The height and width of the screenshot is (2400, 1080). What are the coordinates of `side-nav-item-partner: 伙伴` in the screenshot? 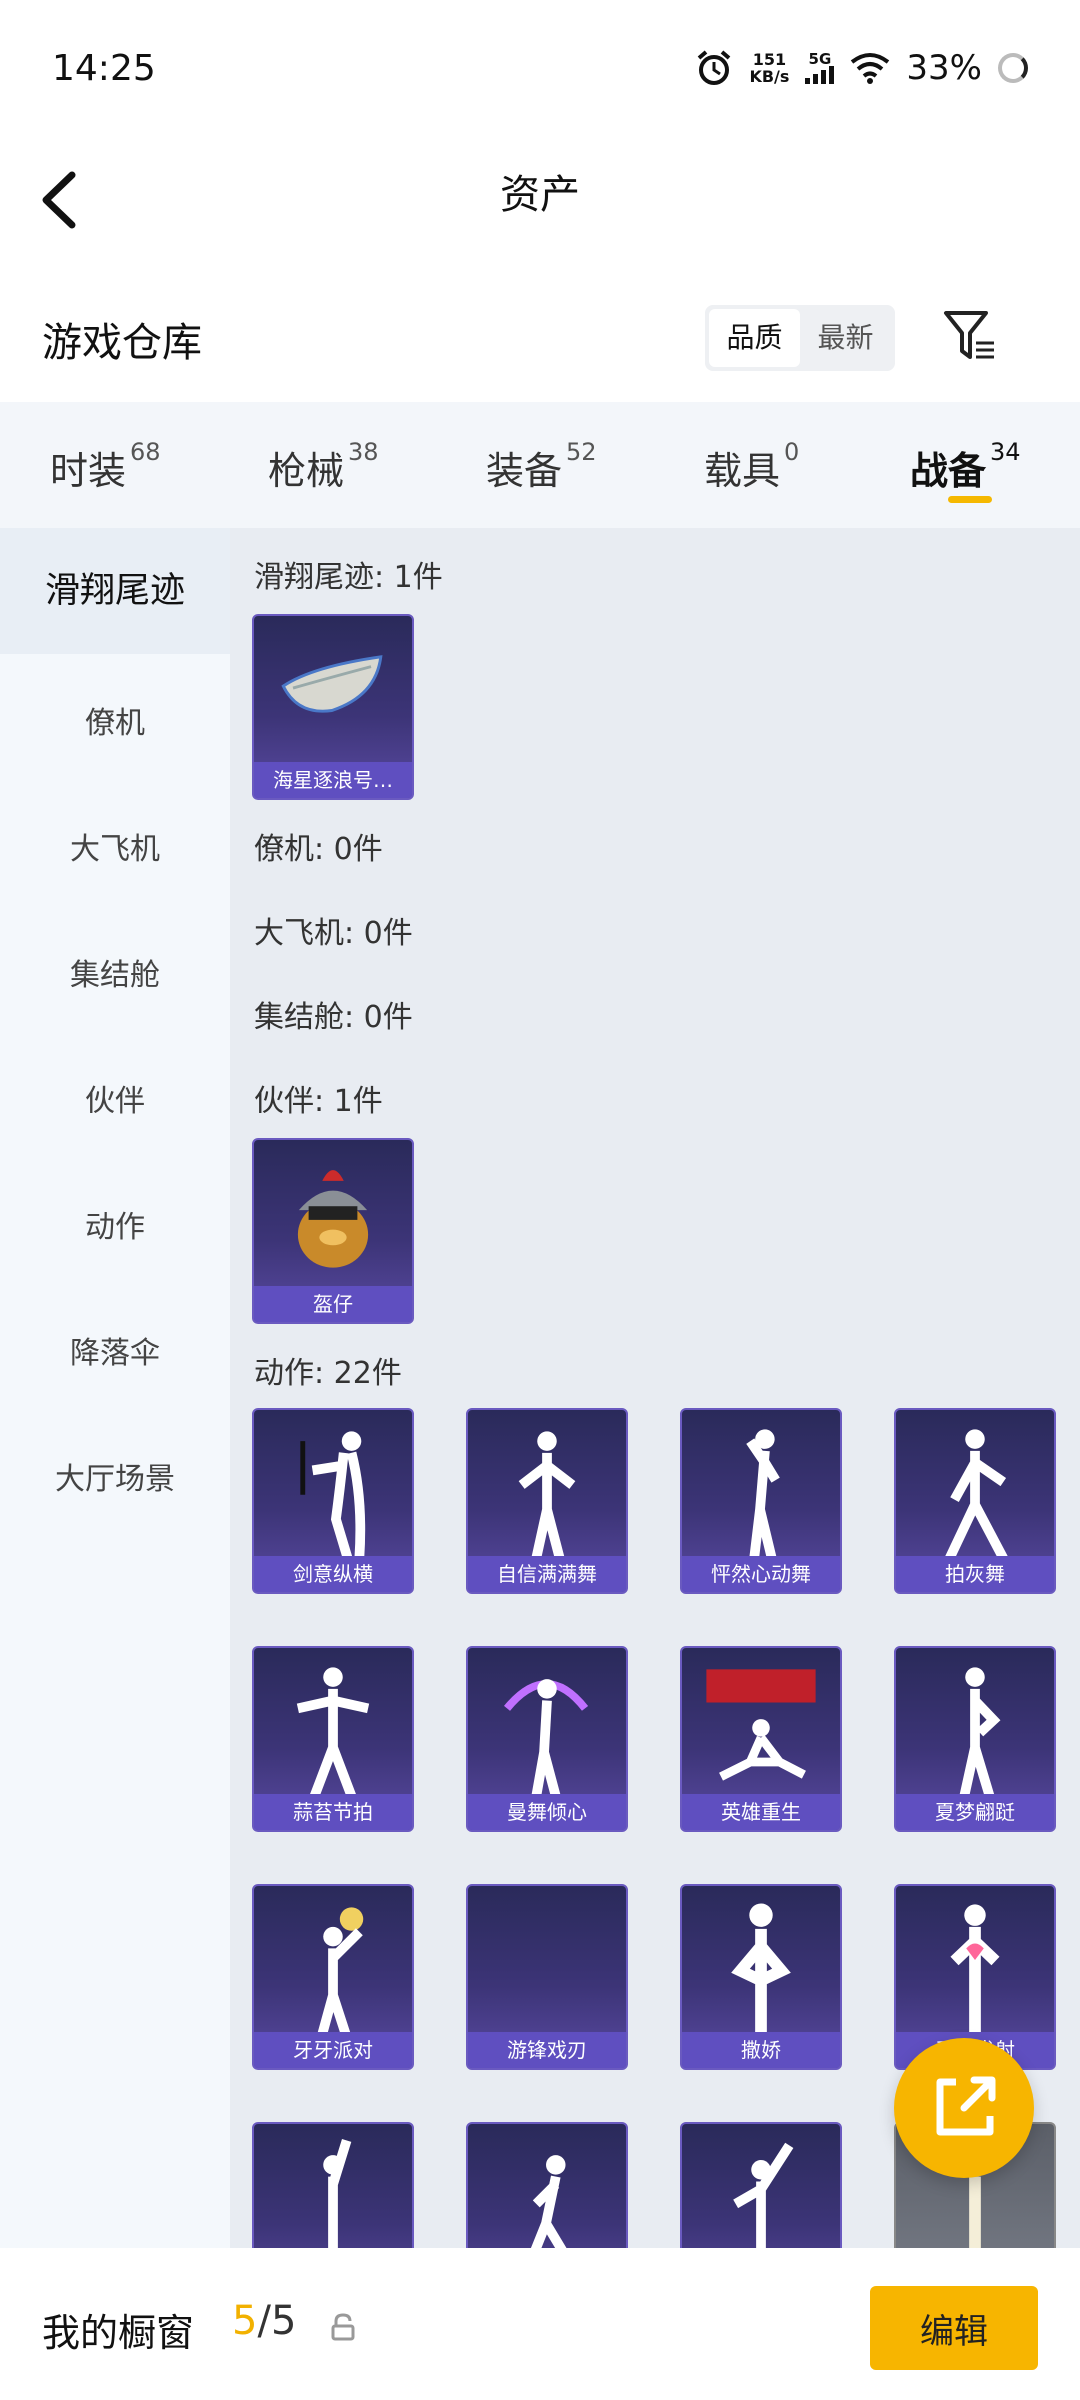 It's located at (115, 1098).